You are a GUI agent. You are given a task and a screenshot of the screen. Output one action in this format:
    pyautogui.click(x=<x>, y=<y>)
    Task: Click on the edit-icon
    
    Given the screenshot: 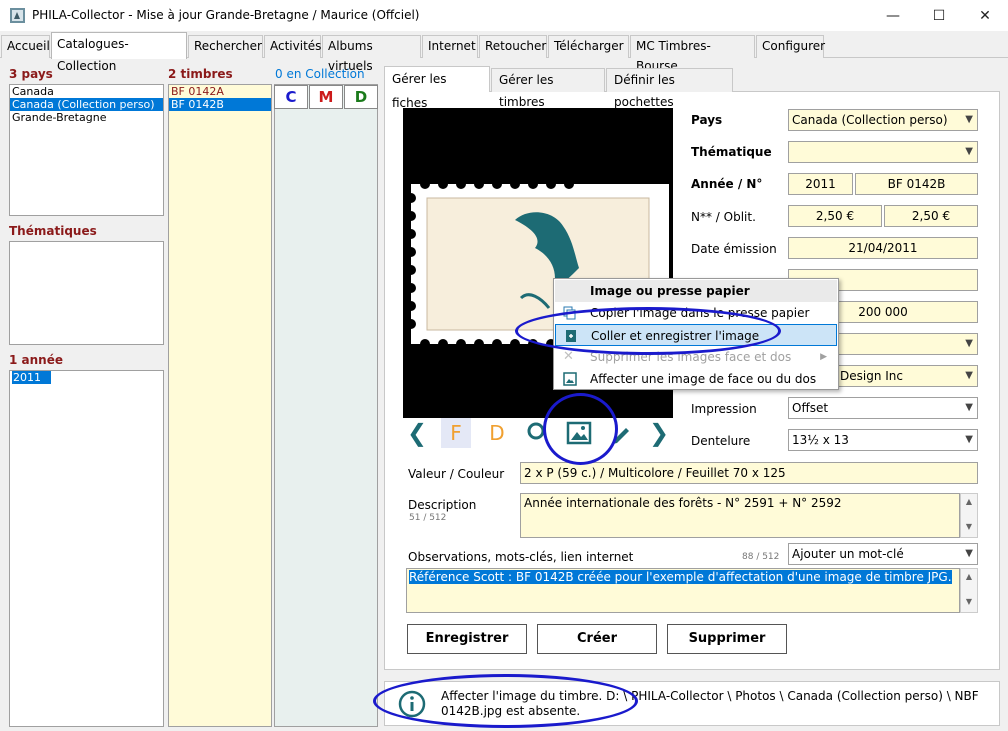 What is the action you would take?
    pyautogui.click(x=621, y=433)
    